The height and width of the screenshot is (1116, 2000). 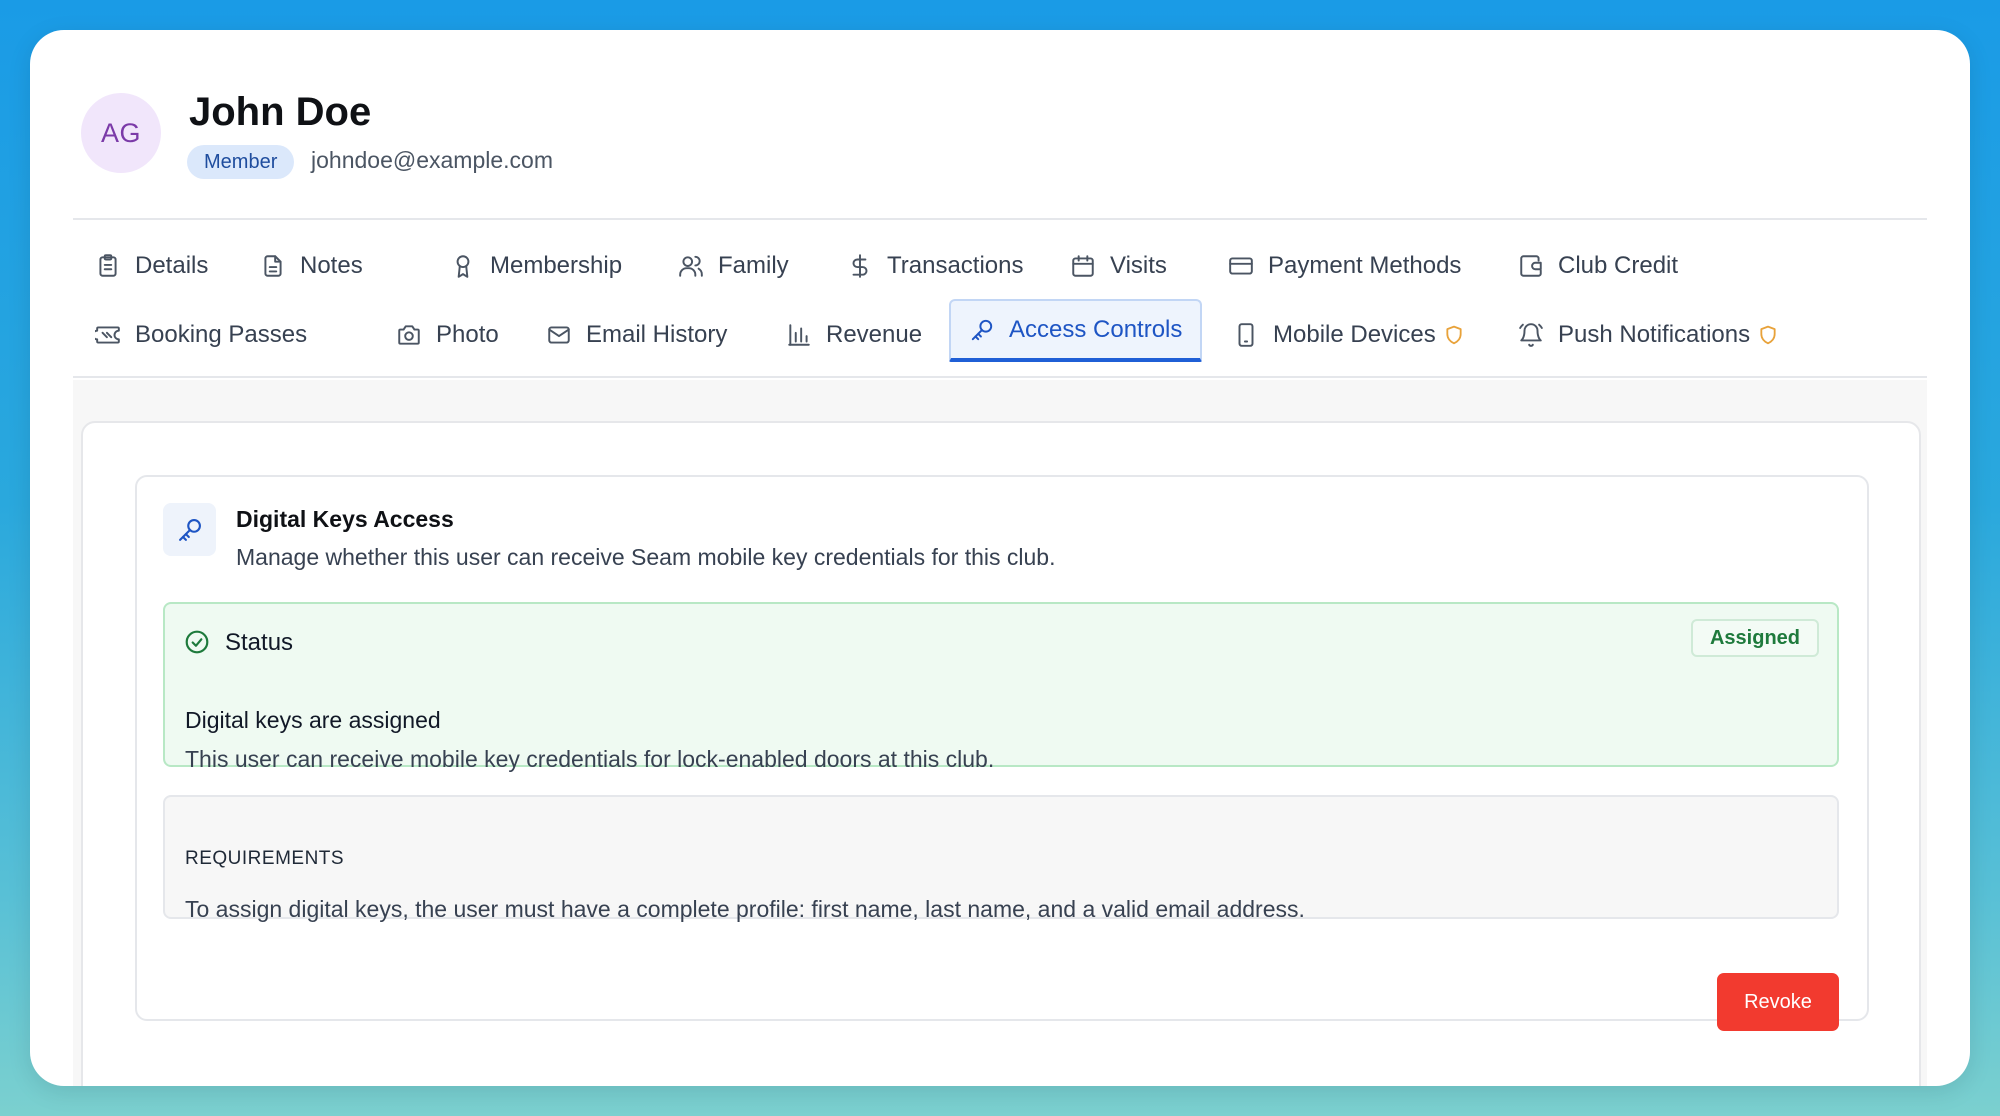 What do you see at coordinates (556, 265) in the screenshot?
I see `tab-label: Membership` at bounding box center [556, 265].